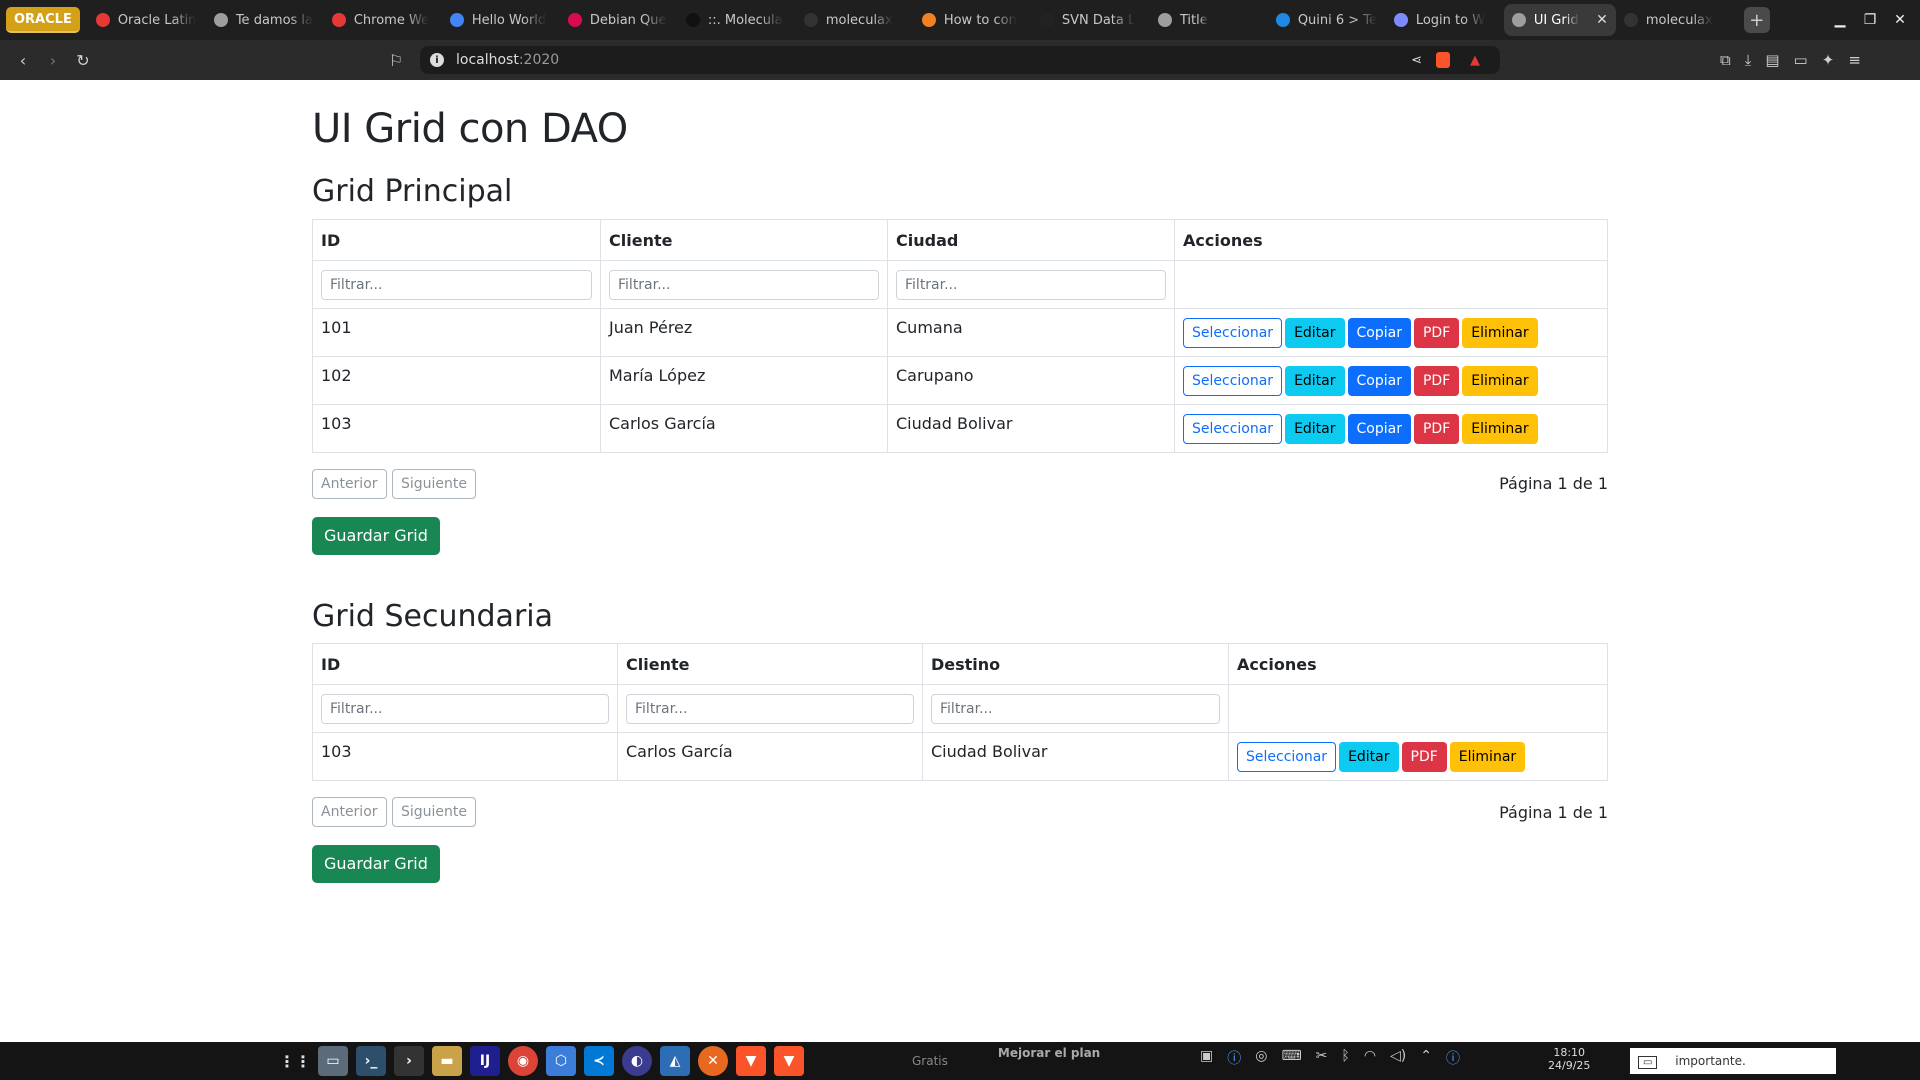 The height and width of the screenshot is (1080, 1920). Describe the element at coordinates (1854, 60) in the screenshot. I see `menu-icon: ≡` at that location.